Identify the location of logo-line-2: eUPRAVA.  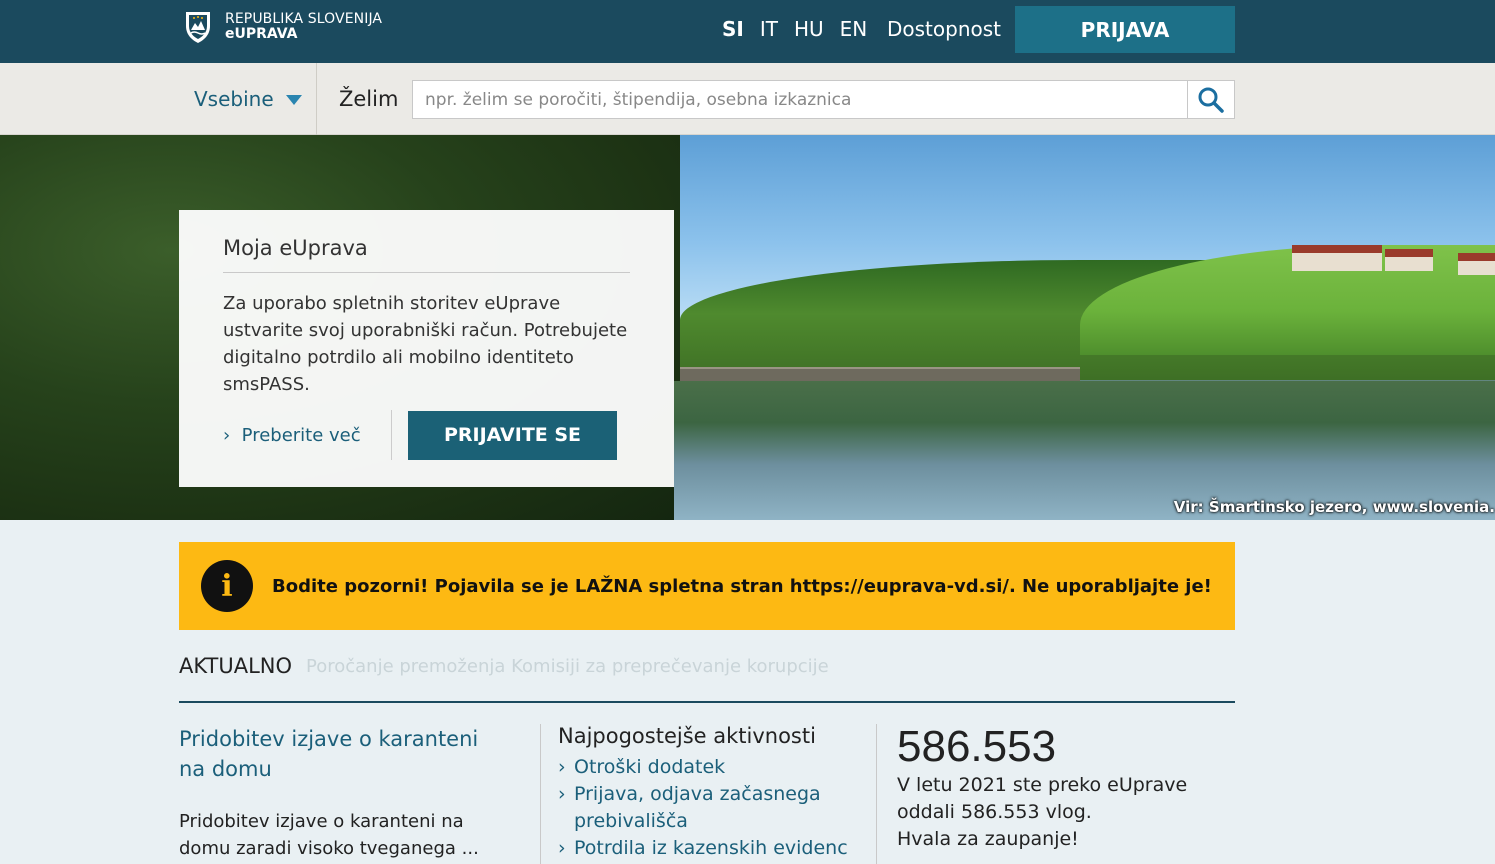
(261, 34).